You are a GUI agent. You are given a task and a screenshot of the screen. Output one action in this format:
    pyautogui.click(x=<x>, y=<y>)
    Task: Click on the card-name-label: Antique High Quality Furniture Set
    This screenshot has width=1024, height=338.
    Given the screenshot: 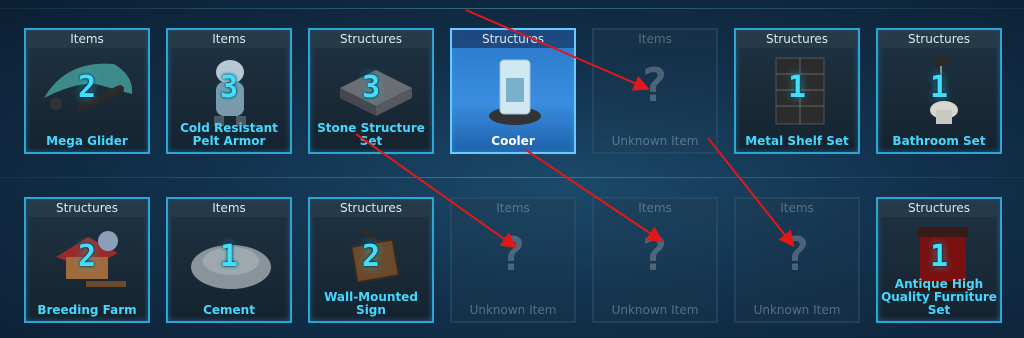 What is the action you would take?
    pyautogui.click(x=939, y=297)
    